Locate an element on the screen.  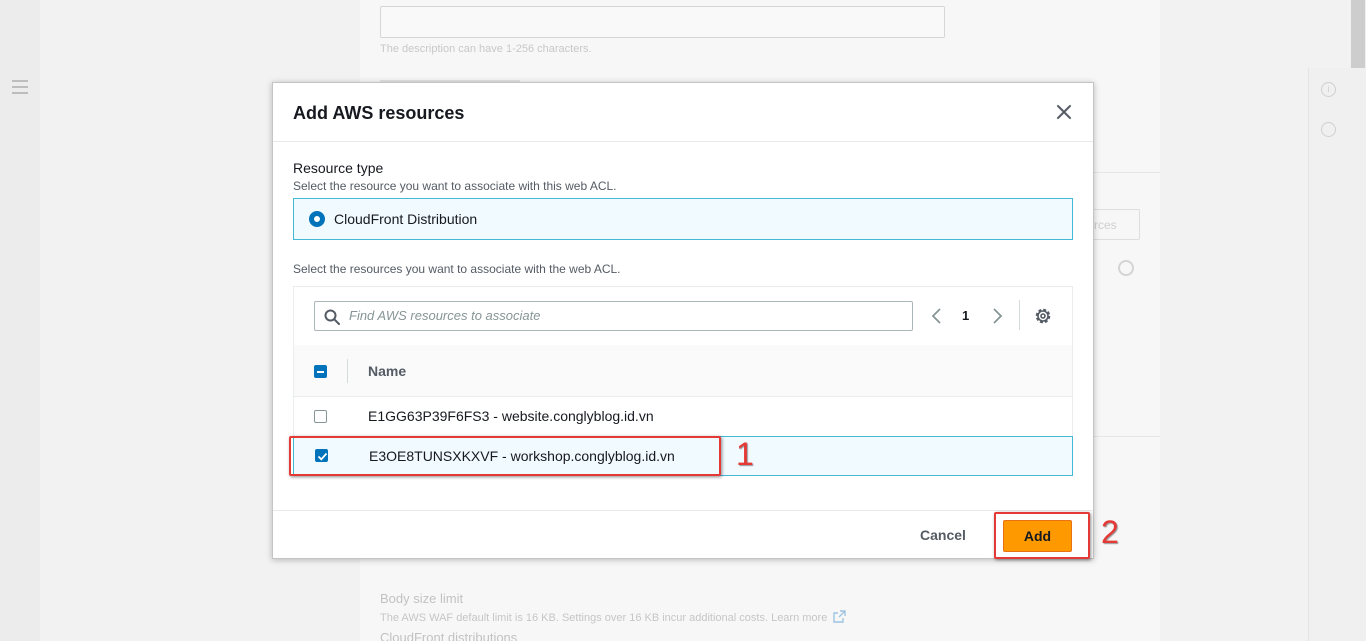
current-page-number: 1 is located at coordinates (965, 315).